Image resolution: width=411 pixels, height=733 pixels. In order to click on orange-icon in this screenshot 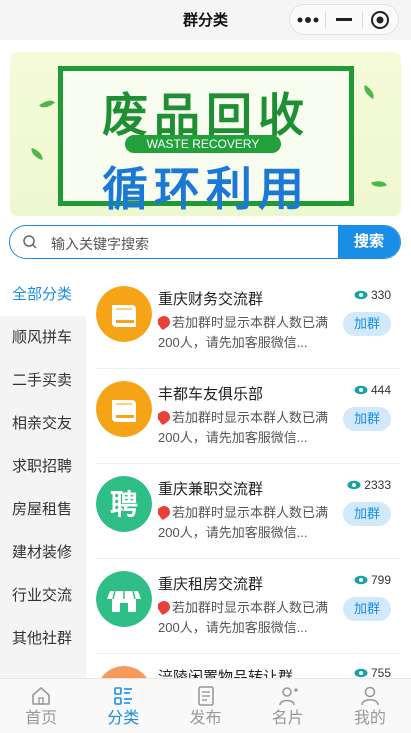, I will do `click(124, 672)`.